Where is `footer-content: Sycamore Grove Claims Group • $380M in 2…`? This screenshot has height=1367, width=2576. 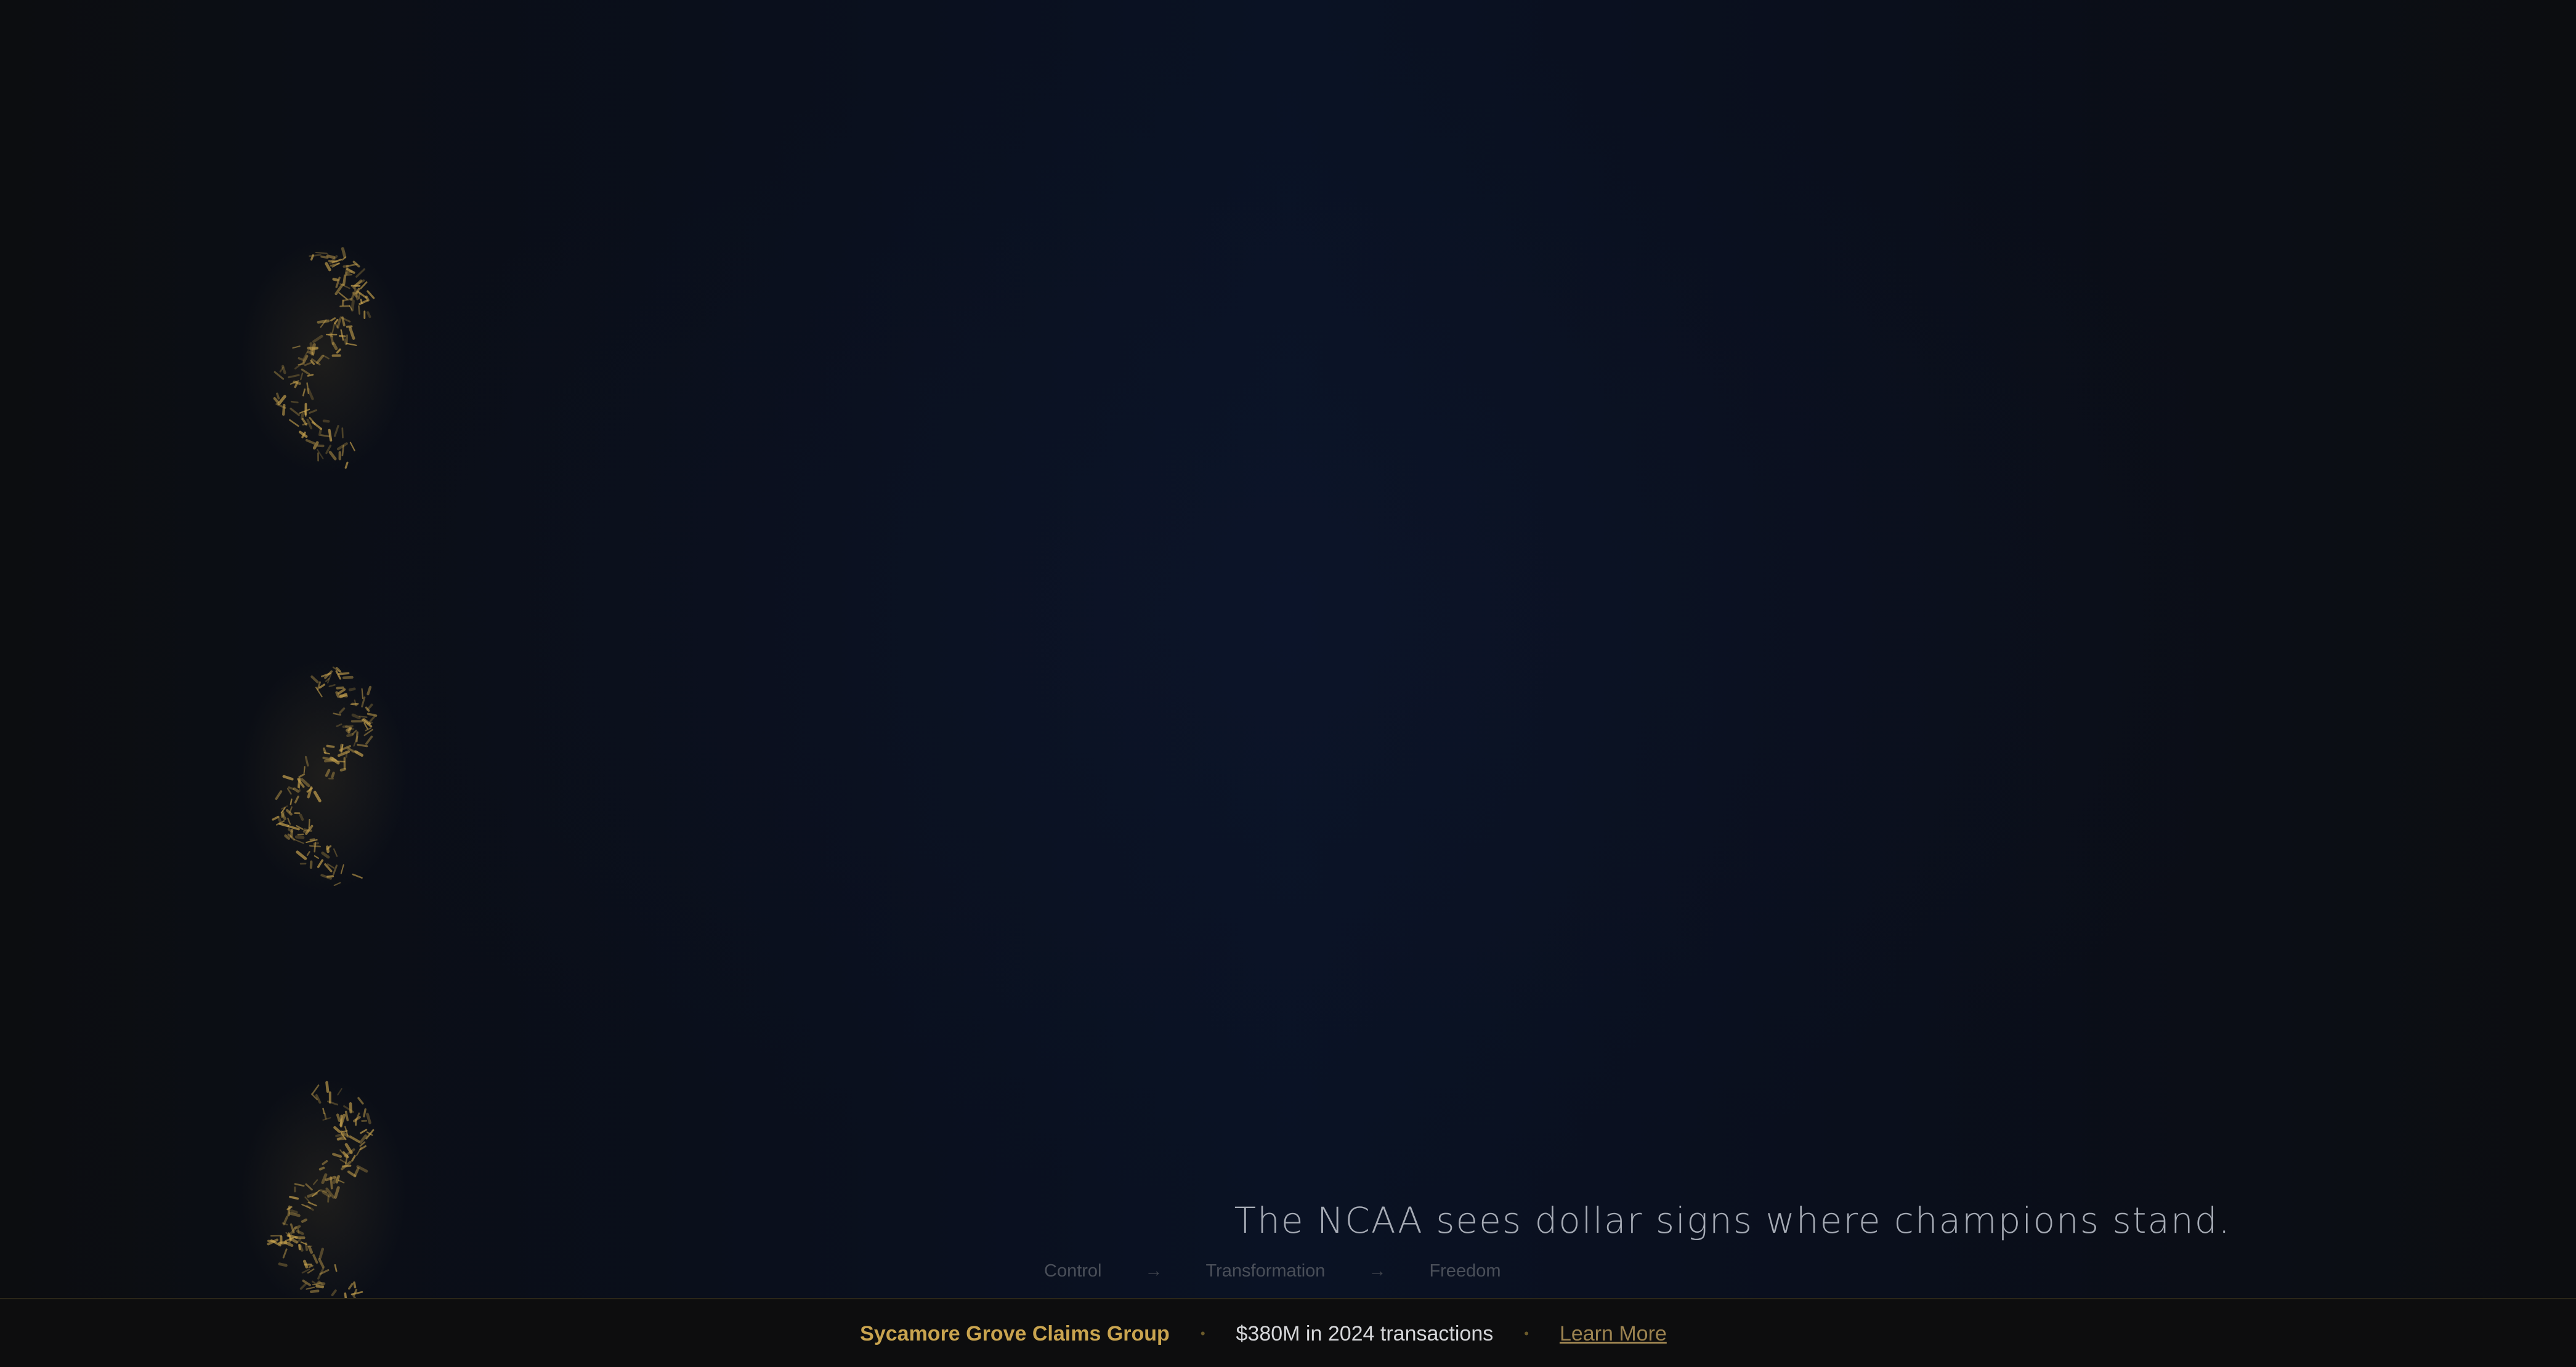 footer-content: Sycamore Grove Claims Group • $380M in 2… is located at coordinates (1263, 1334).